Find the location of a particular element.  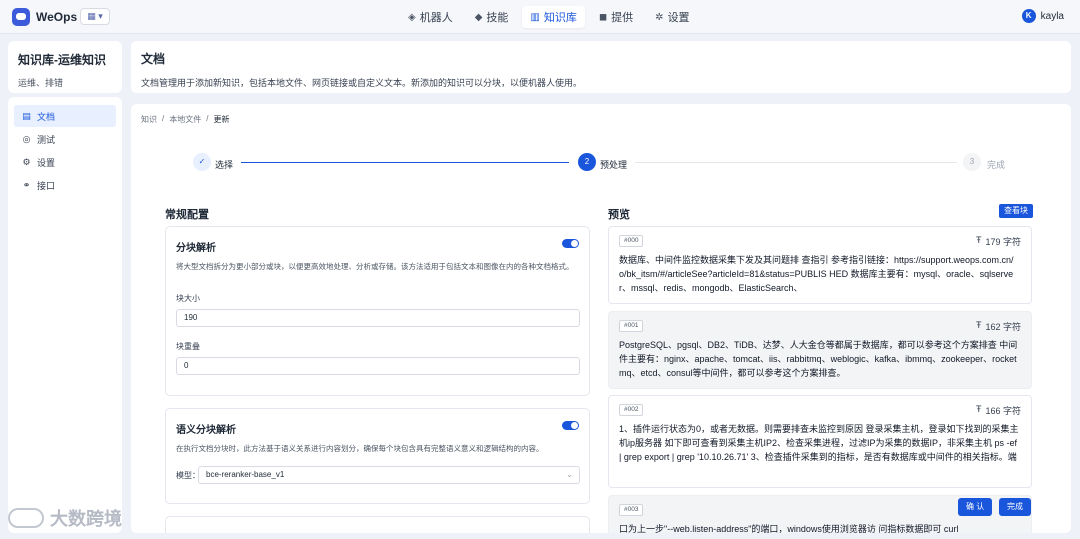

sidebar-item-label: 测试 is located at coordinates (46, 139).